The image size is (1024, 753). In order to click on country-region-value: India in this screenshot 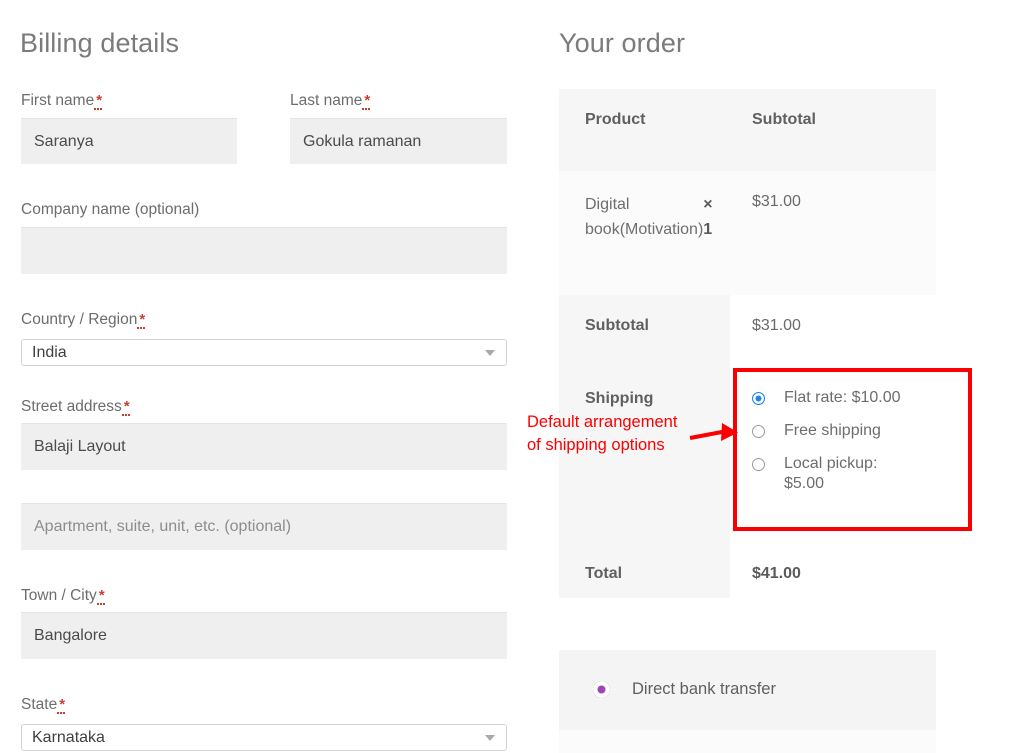, I will do `click(49, 352)`.